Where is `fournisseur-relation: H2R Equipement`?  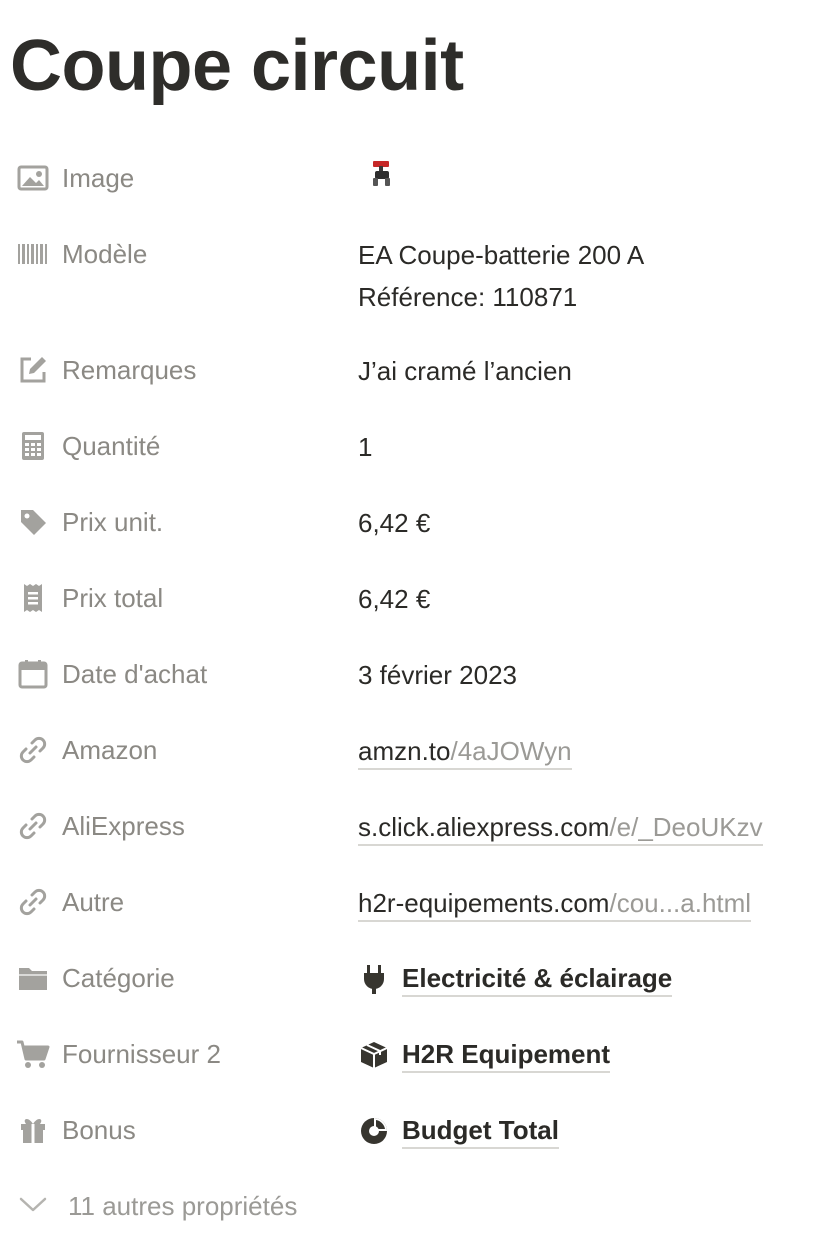 fournisseur-relation: H2R Equipement is located at coordinates (484, 1055).